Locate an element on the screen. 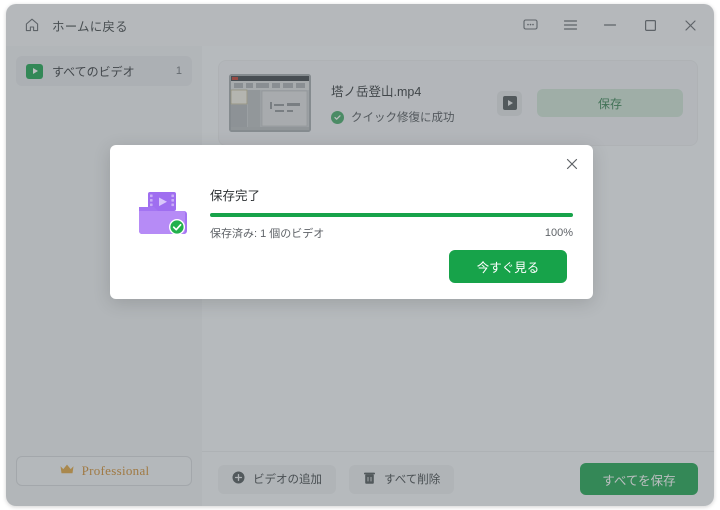 The height and width of the screenshot is (510, 720). progress-meta: 保存済み: 1 個のビデオ 100% is located at coordinates (391, 233).